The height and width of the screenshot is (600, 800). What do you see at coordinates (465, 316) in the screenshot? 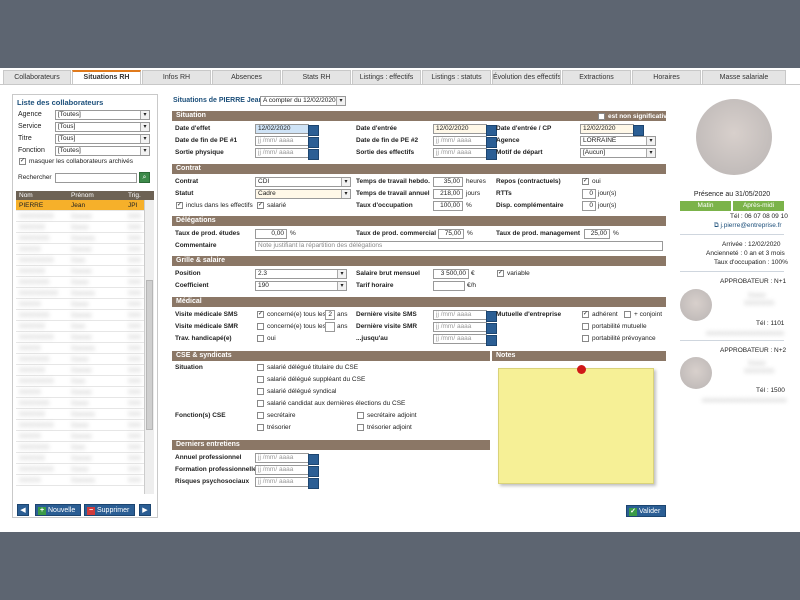
I see `derniere-sms-input: jj /mm/ aaaa` at bounding box center [465, 316].